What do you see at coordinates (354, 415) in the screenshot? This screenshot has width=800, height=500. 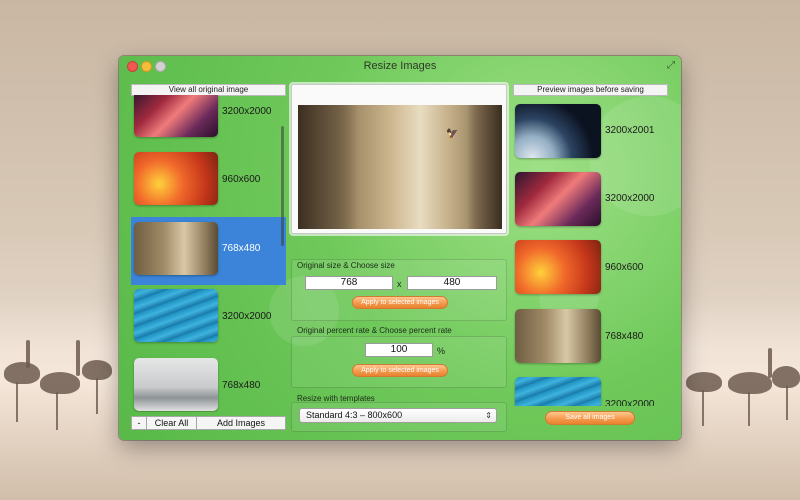 I see `template-select-value: Standard 4:3 – 800x600` at bounding box center [354, 415].